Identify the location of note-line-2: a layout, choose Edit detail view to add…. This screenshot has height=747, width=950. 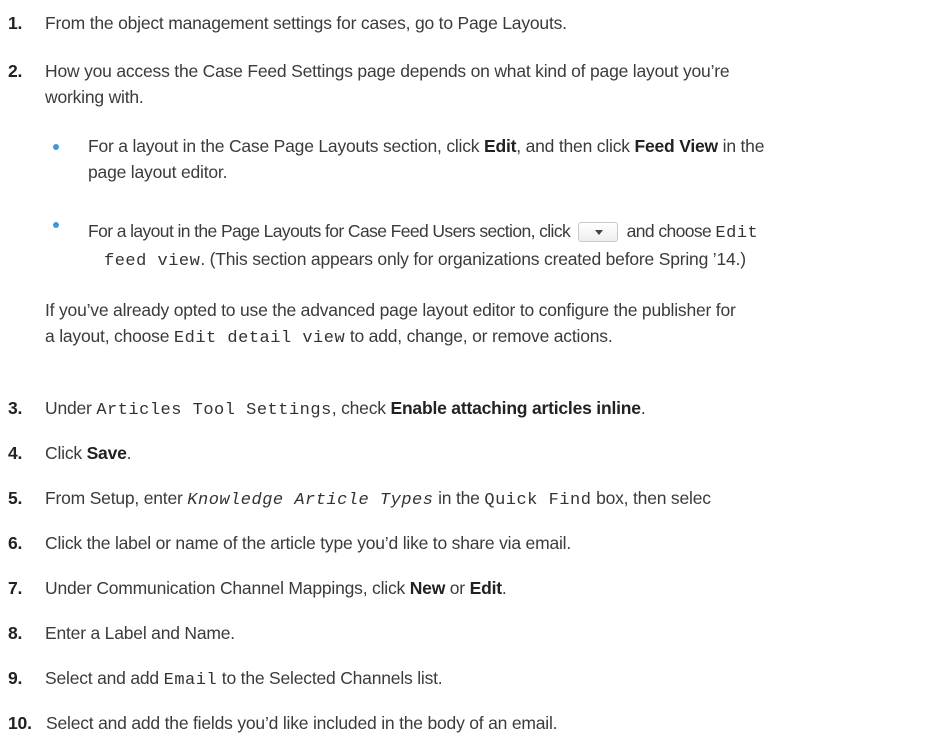
(329, 337).